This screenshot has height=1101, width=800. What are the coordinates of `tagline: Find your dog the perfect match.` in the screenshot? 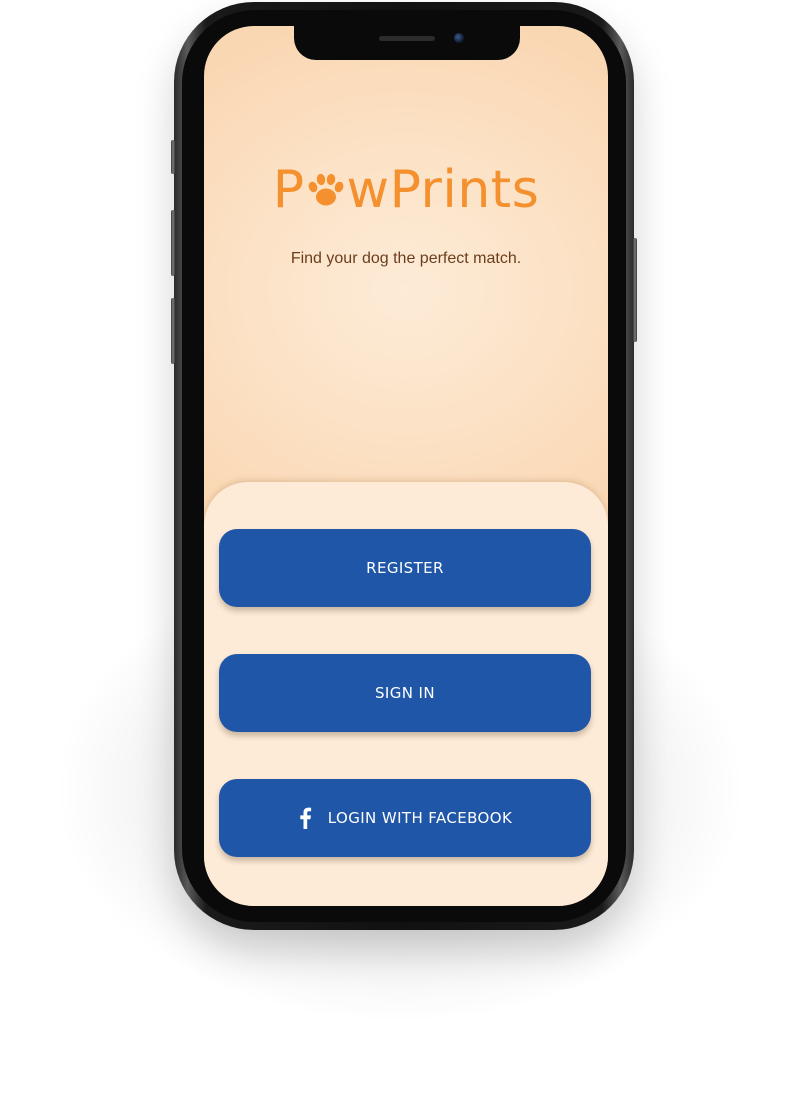 It's located at (406, 258).